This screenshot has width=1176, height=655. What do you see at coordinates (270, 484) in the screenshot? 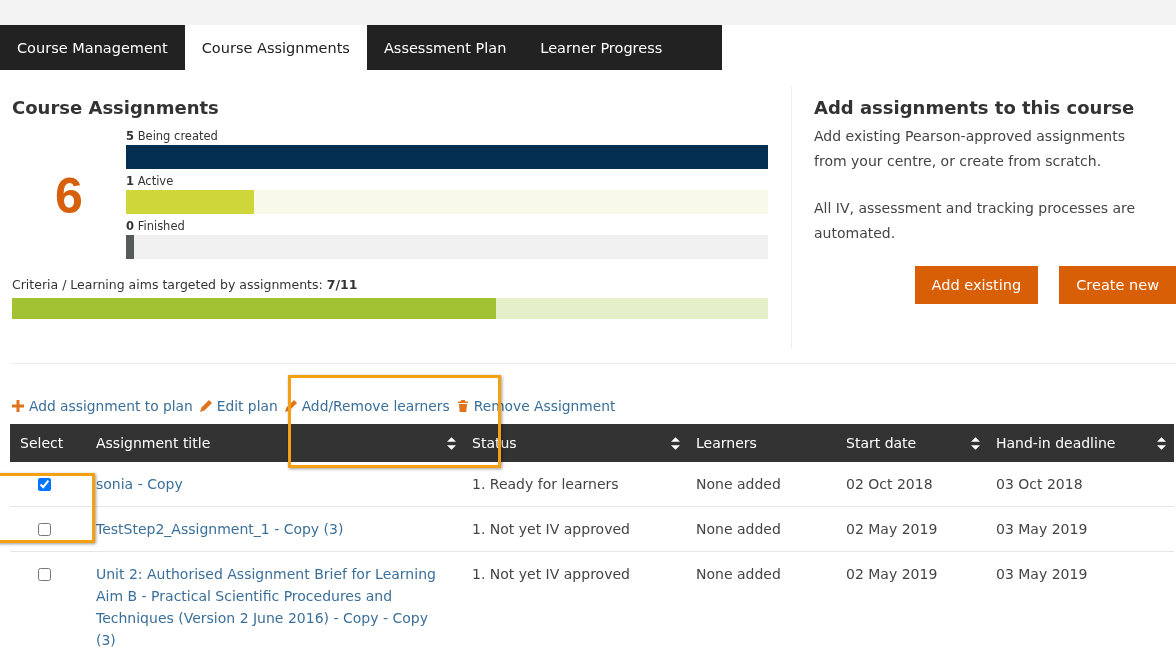
I see `assignment-link: sonia - Copy` at bounding box center [270, 484].